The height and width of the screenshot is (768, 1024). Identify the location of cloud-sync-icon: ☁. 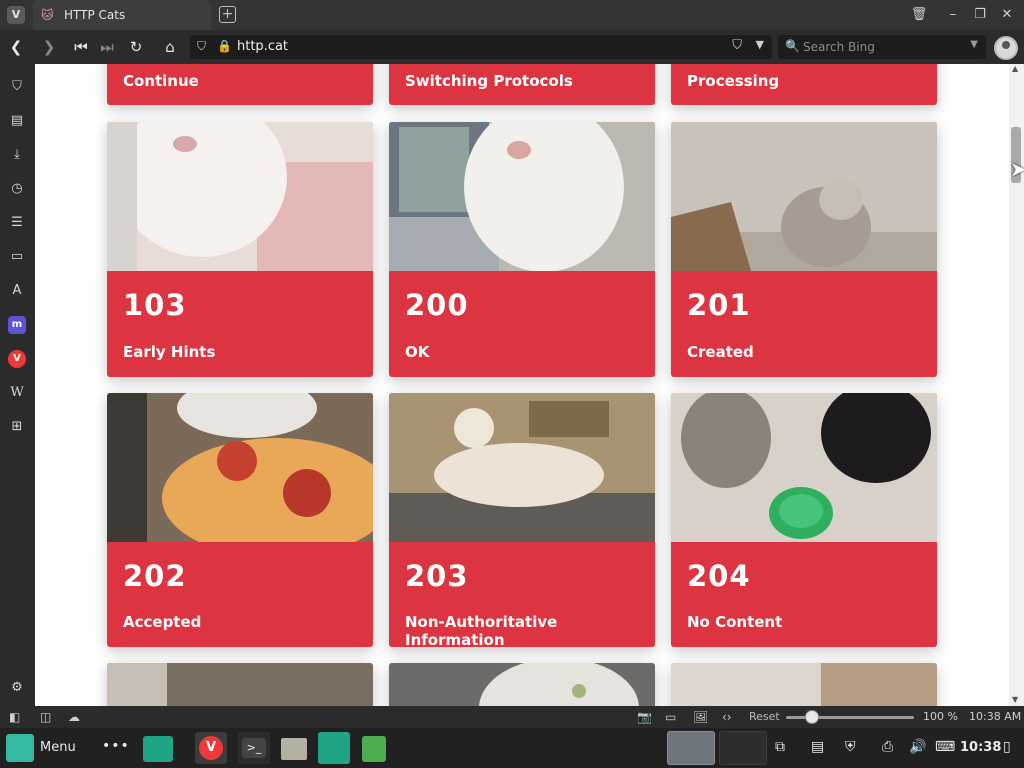
(74, 717).